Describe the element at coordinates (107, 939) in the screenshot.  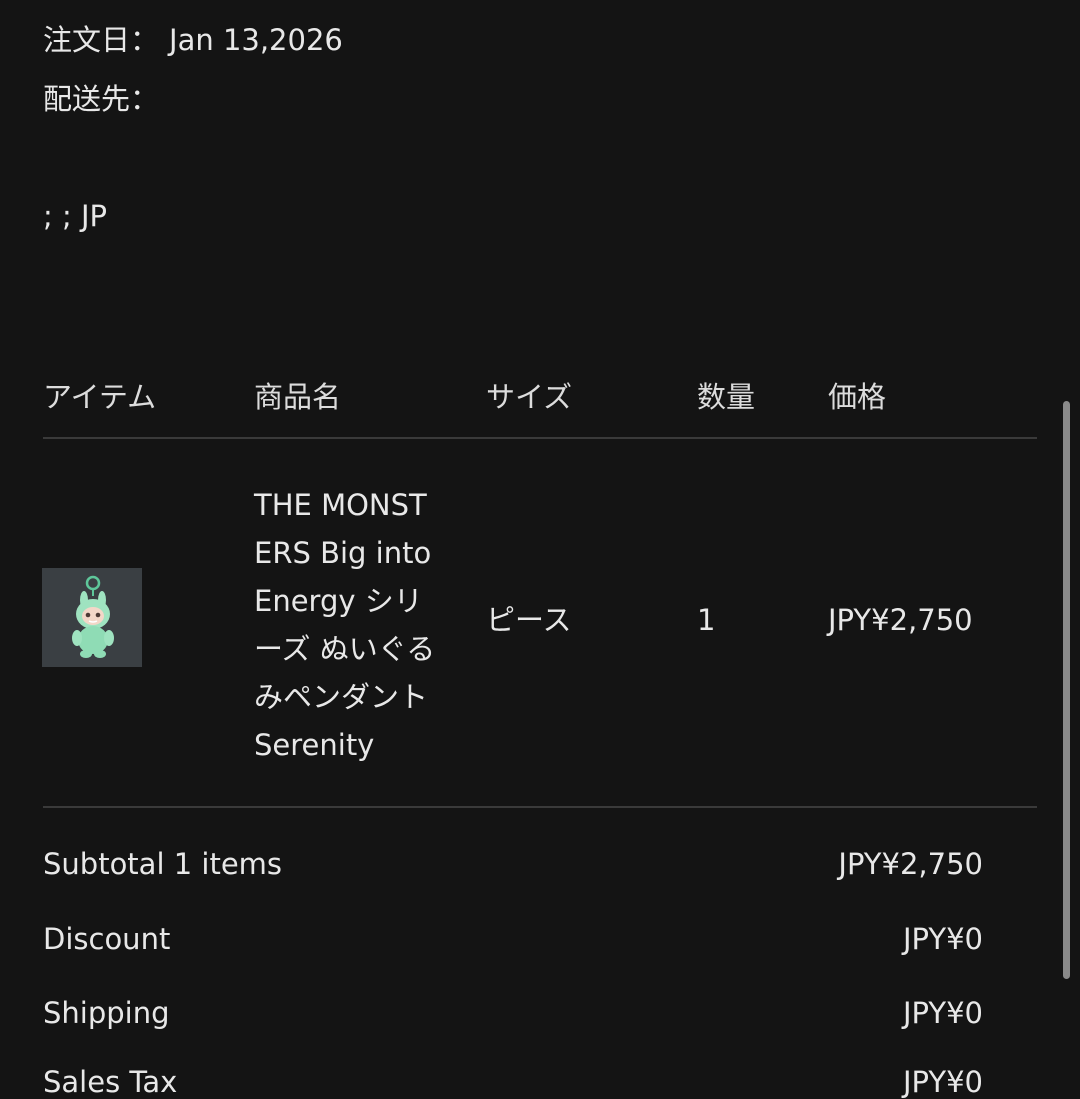
I see `discount-label: Discount` at that location.